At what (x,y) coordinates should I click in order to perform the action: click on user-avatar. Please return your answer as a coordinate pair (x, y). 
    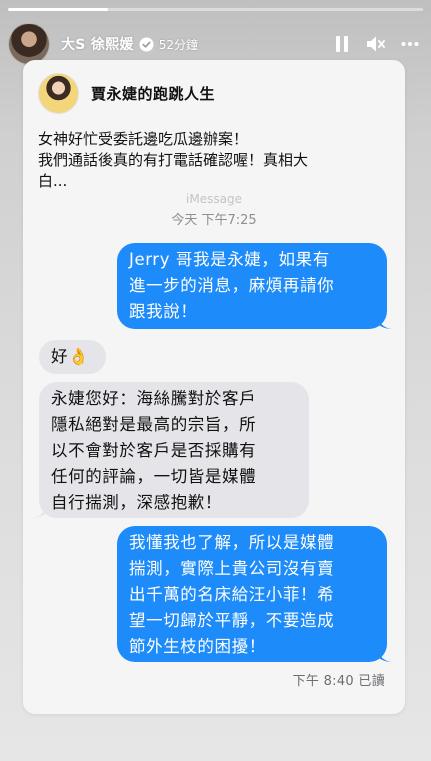
    Looking at the image, I should click on (29, 44).